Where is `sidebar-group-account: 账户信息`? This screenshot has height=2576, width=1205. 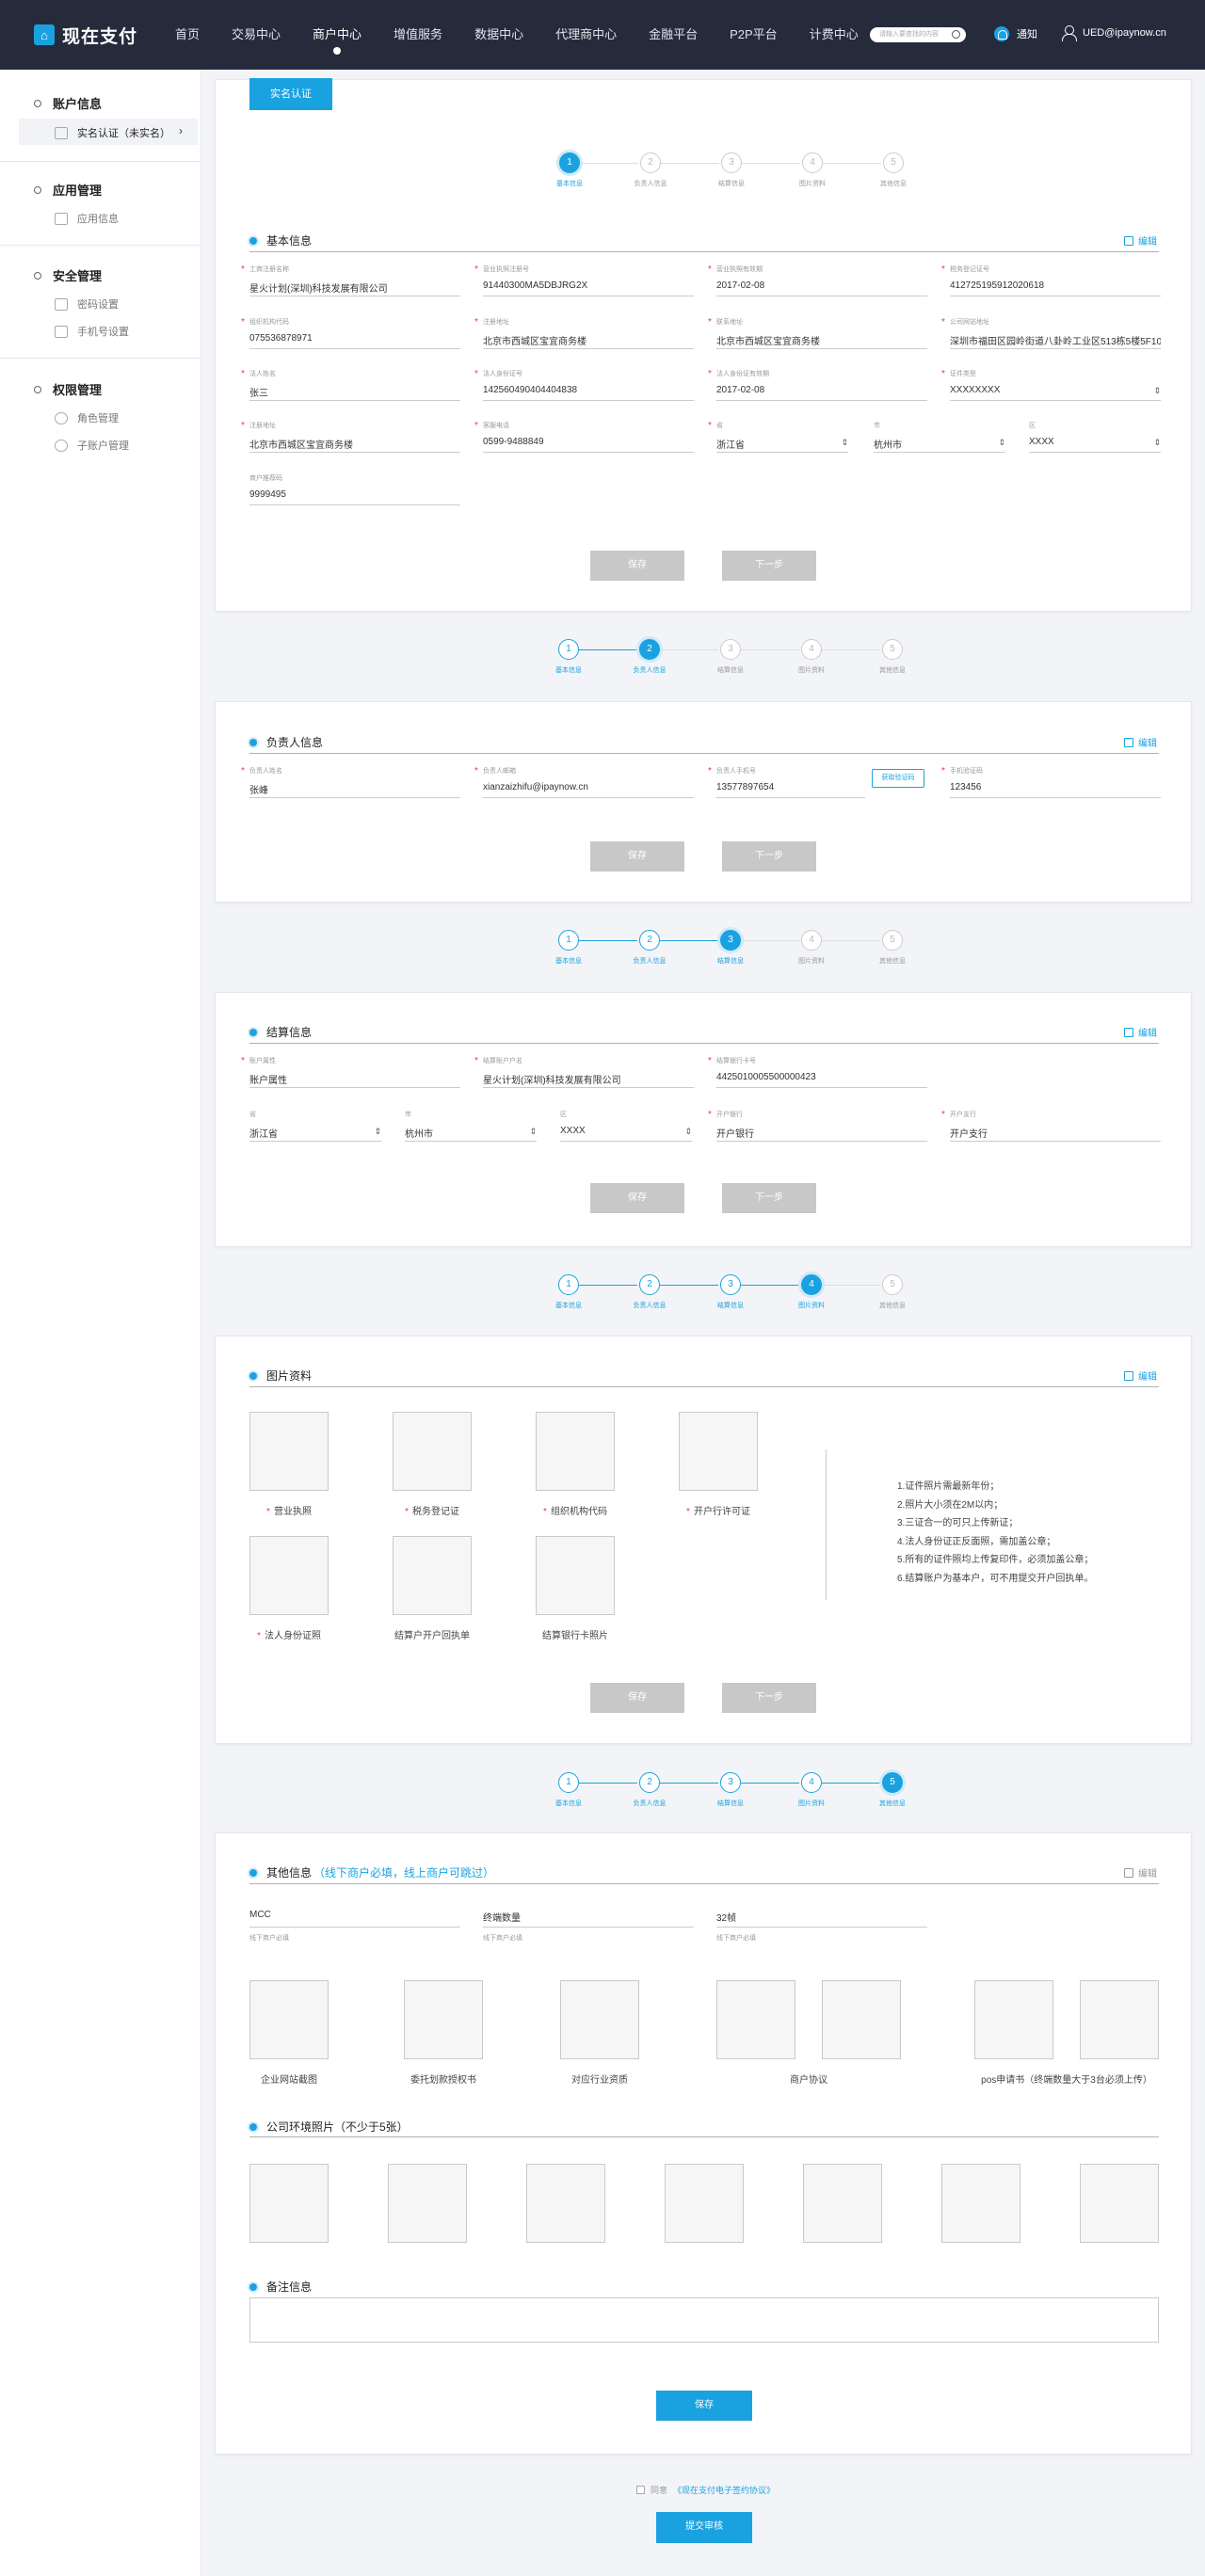
sidebar-group-account: 账户信息 is located at coordinates (68, 103).